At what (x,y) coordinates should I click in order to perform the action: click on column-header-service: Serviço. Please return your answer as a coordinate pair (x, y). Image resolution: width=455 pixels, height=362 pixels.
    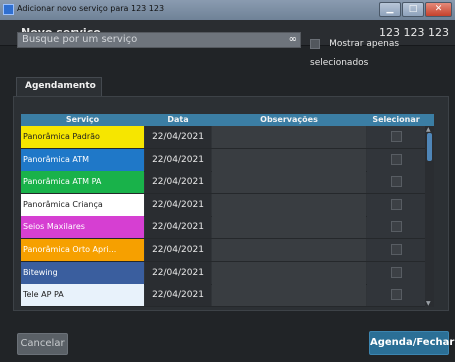
    Looking at the image, I should click on (82, 120).